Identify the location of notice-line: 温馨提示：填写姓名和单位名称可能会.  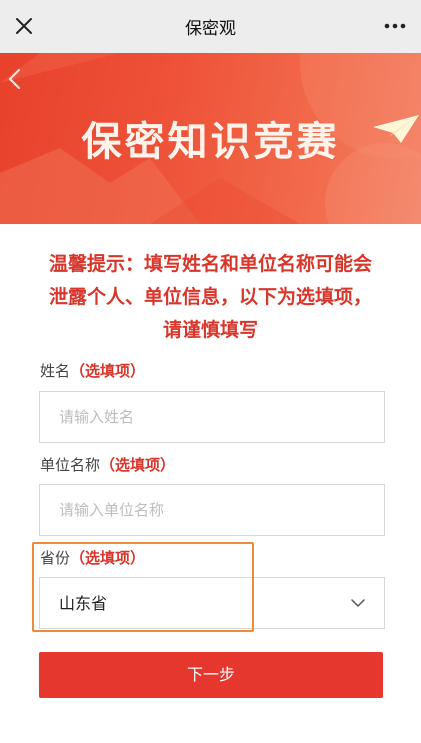
(210, 264).